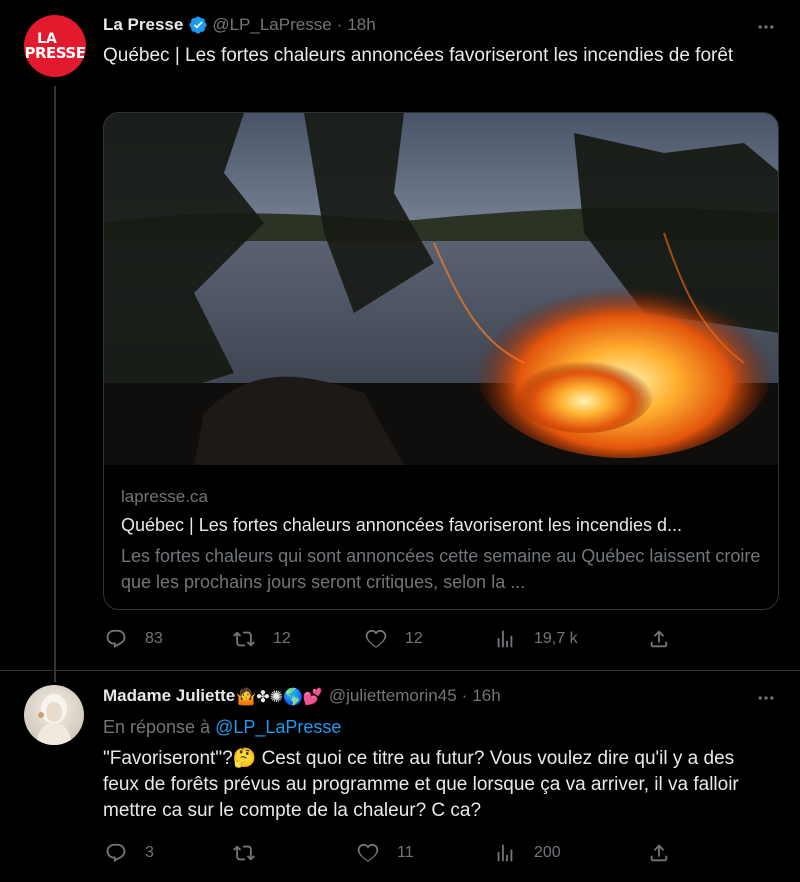 The width and height of the screenshot is (800, 882). Describe the element at coordinates (393, 696) in the screenshot. I see `author-handle: @juliettemorin45` at that location.